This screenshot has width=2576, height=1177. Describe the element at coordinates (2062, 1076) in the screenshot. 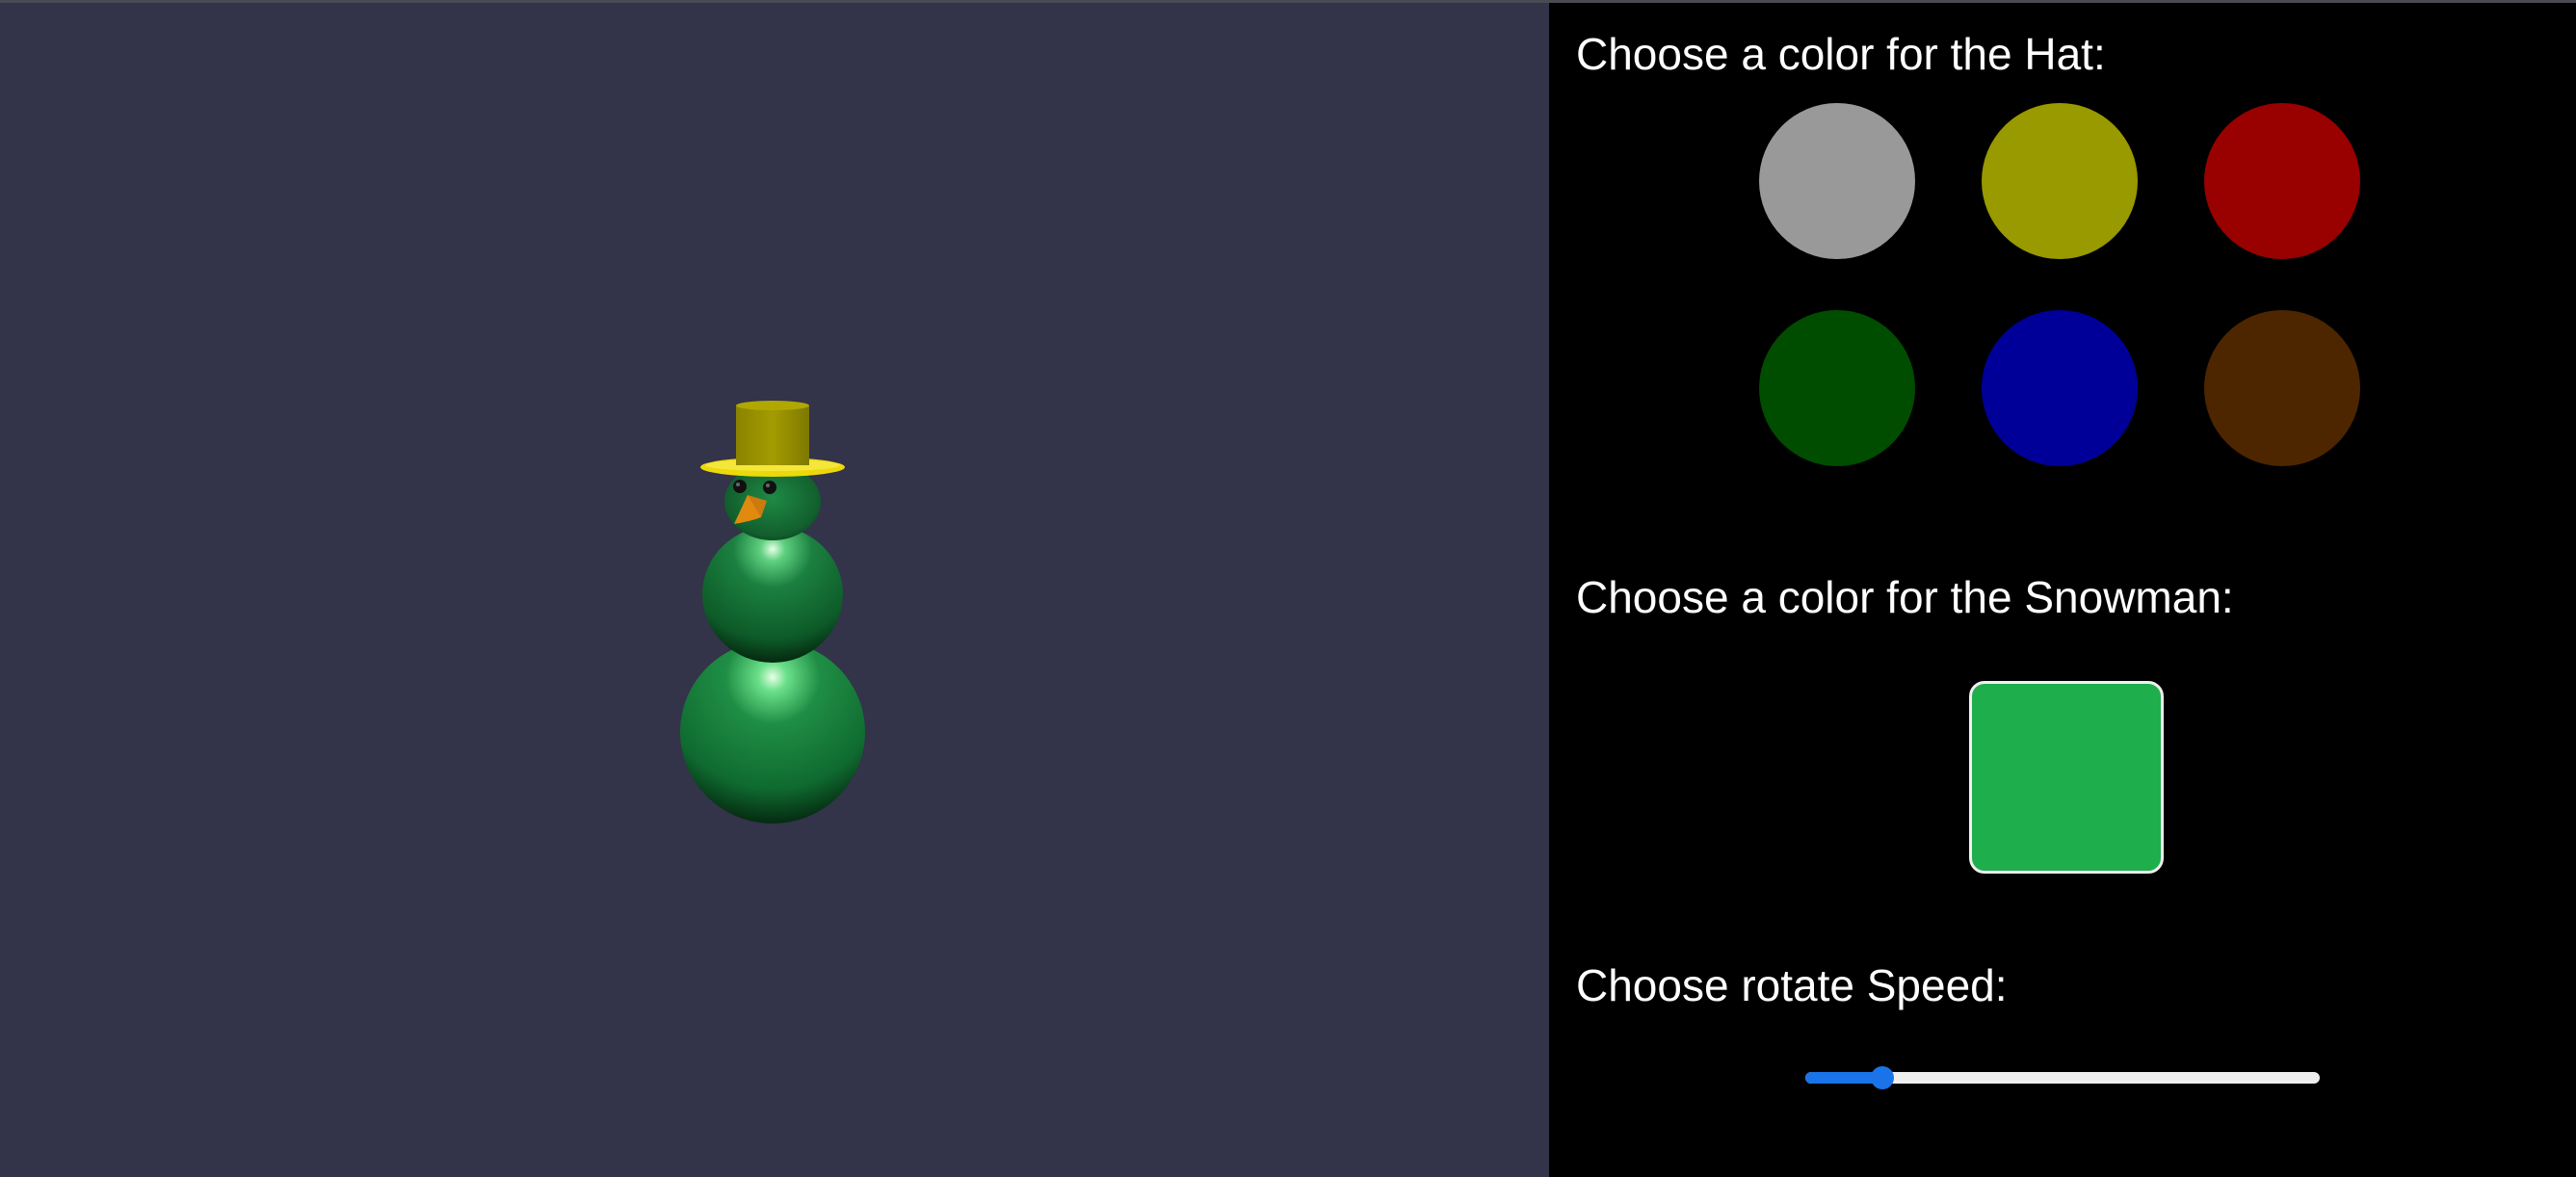

I see `rotate-speed-slider` at that location.